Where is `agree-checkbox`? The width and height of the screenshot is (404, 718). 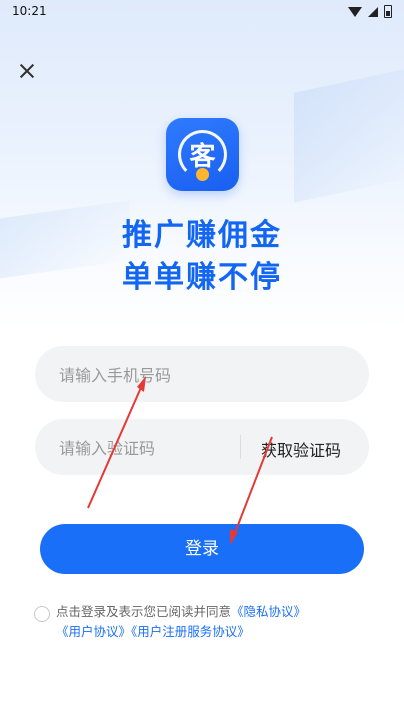
agree-checkbox is located at coordinates (42, 614).